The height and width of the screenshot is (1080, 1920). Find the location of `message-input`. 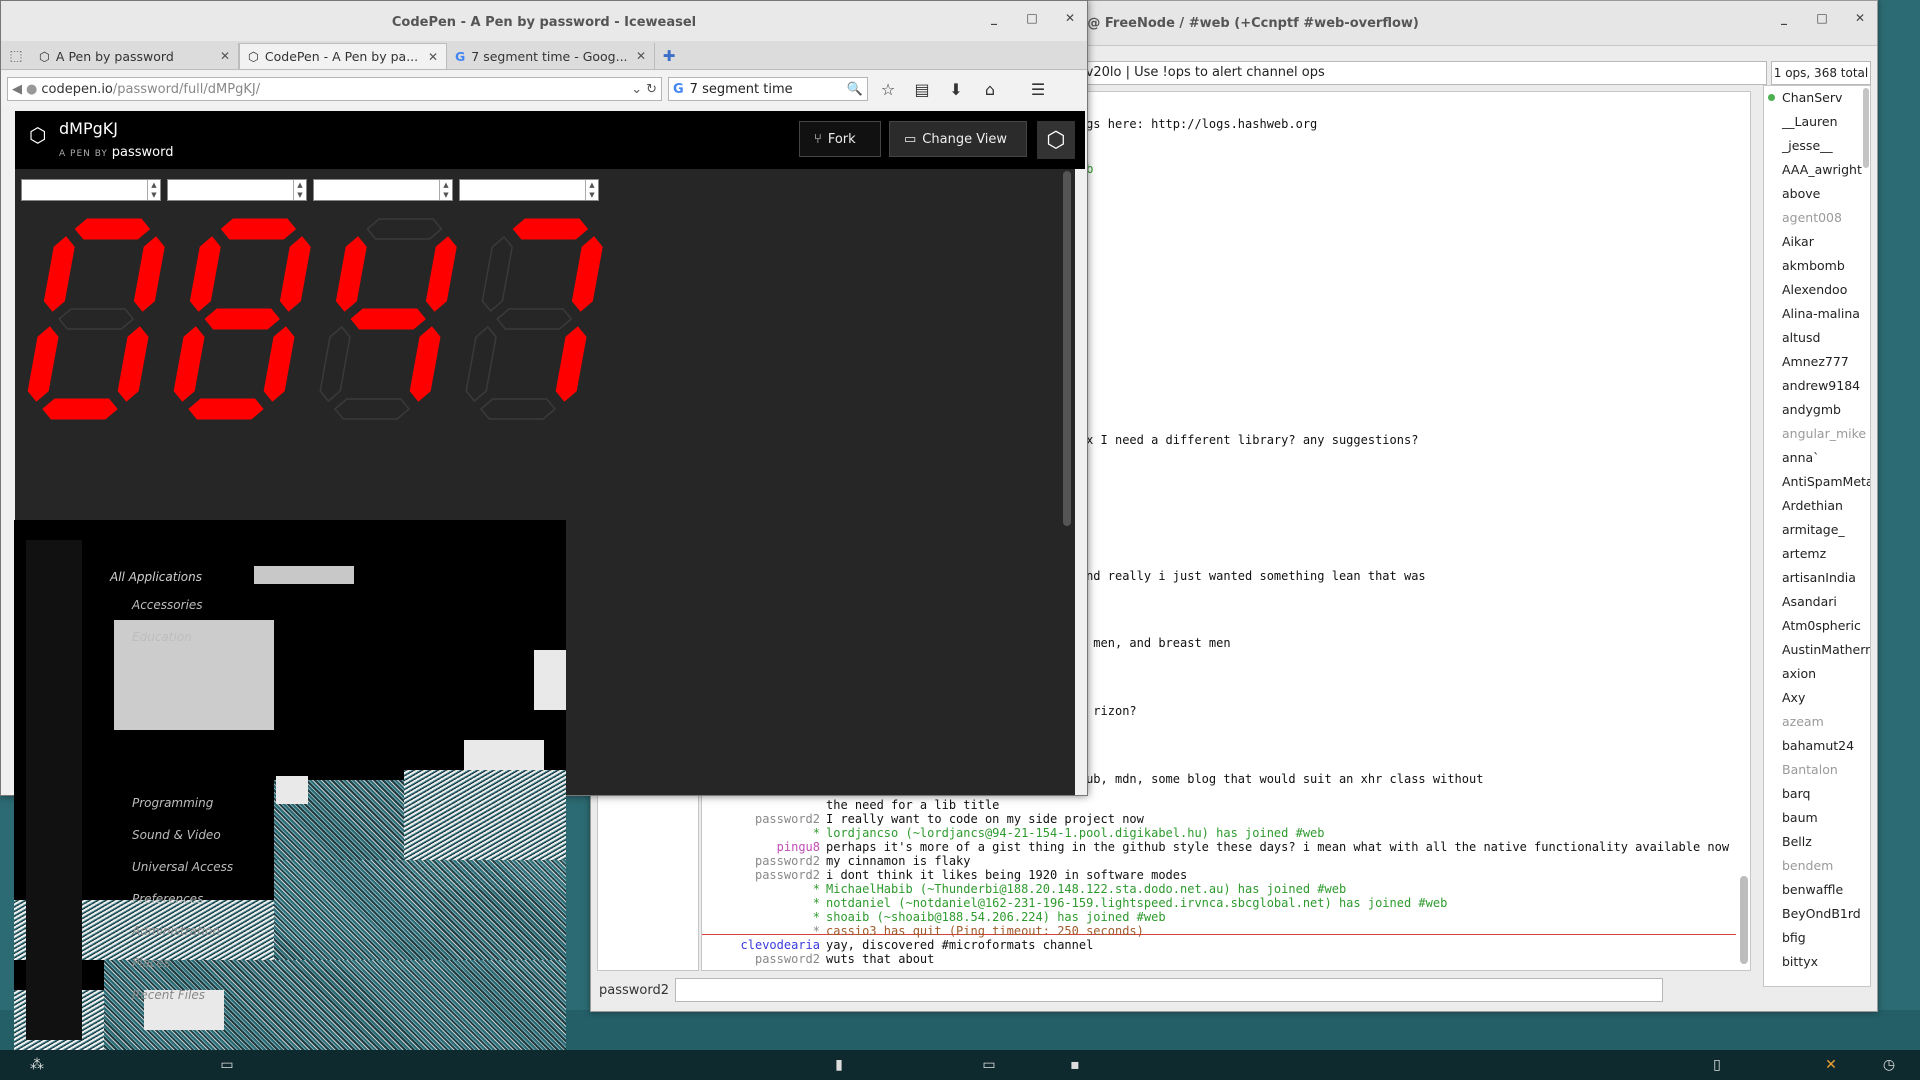

message-input is located at coordinates (1169, 990).